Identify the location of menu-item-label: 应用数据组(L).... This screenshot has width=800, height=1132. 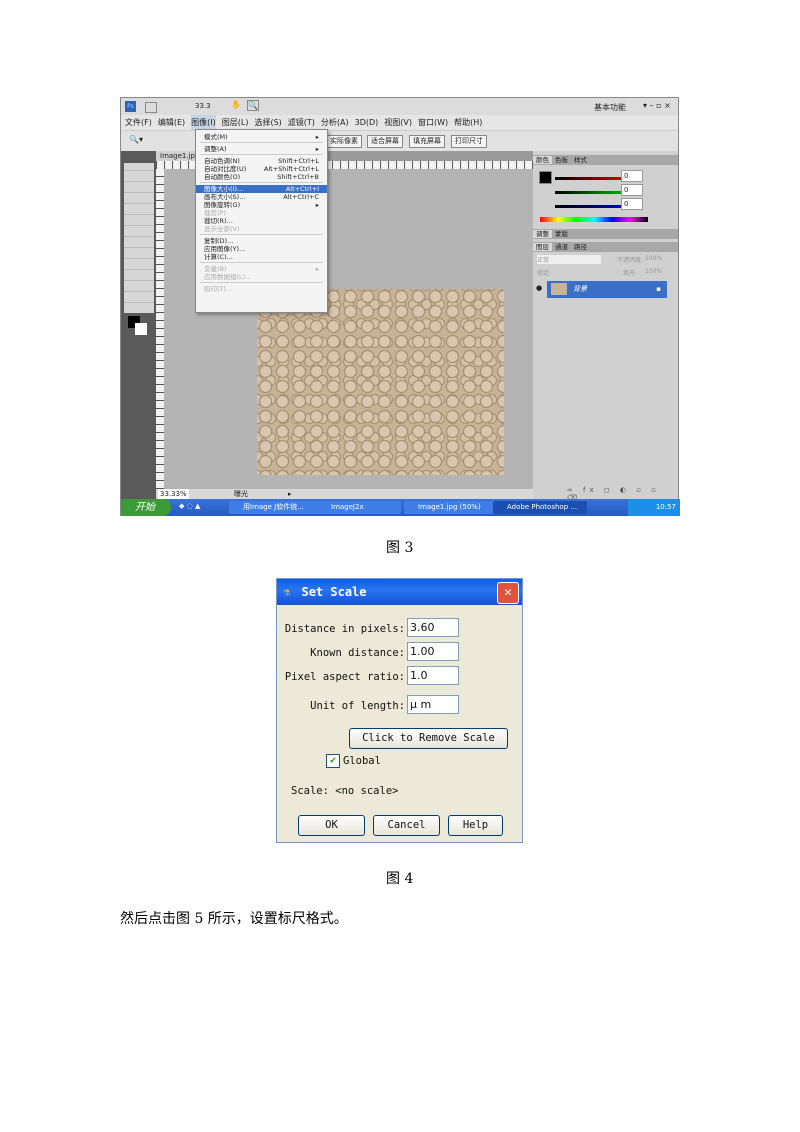
(228, 277).